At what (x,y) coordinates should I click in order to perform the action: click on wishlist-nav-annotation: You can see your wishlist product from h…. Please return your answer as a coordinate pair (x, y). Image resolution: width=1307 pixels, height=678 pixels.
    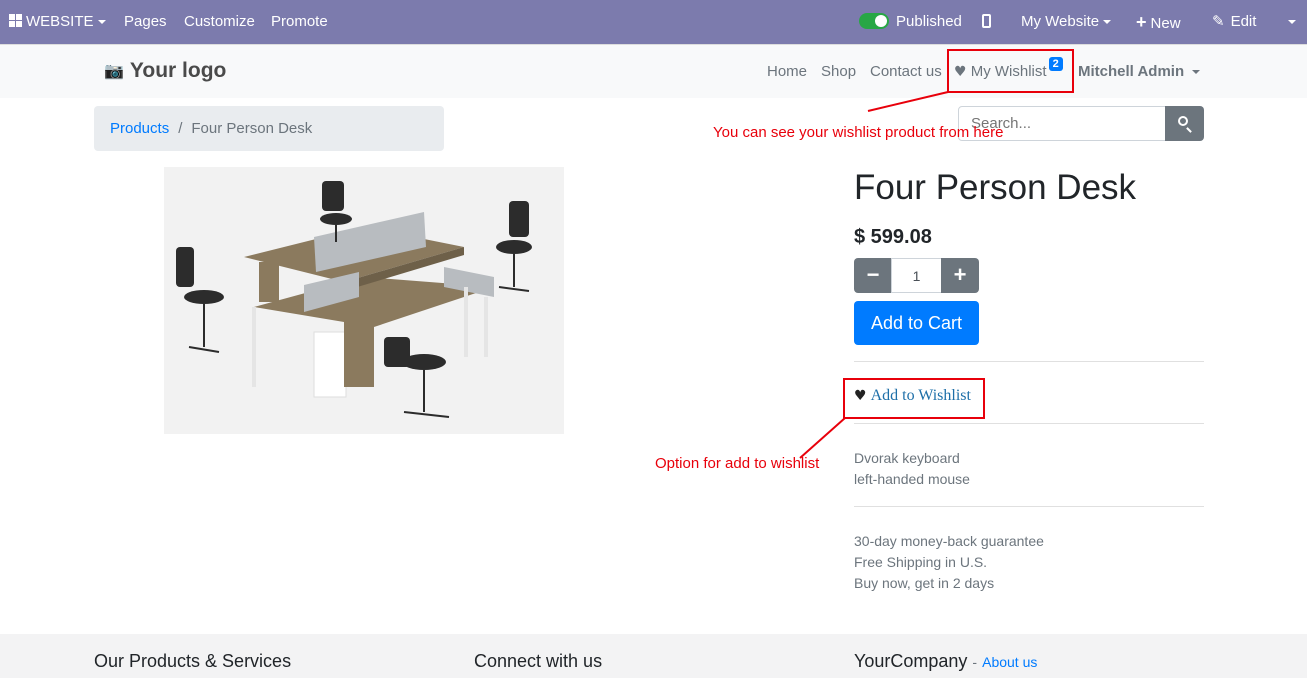
    Looking at the image, I should click on (858, 132).